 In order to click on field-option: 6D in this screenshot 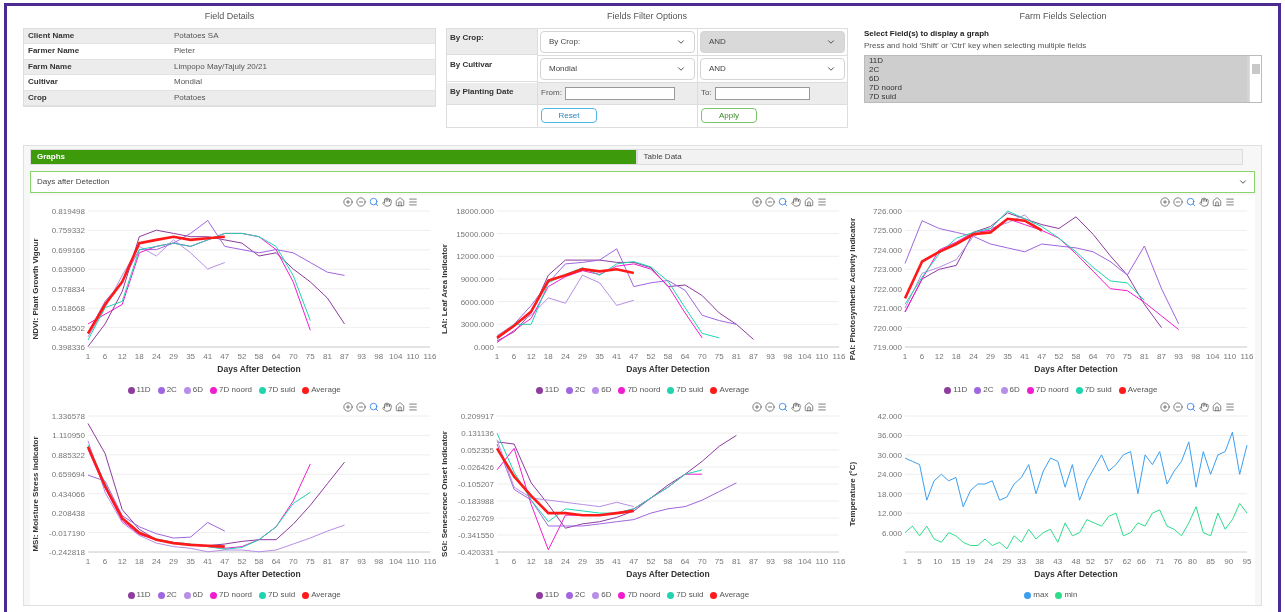, I will do `click(1056, 78)`.